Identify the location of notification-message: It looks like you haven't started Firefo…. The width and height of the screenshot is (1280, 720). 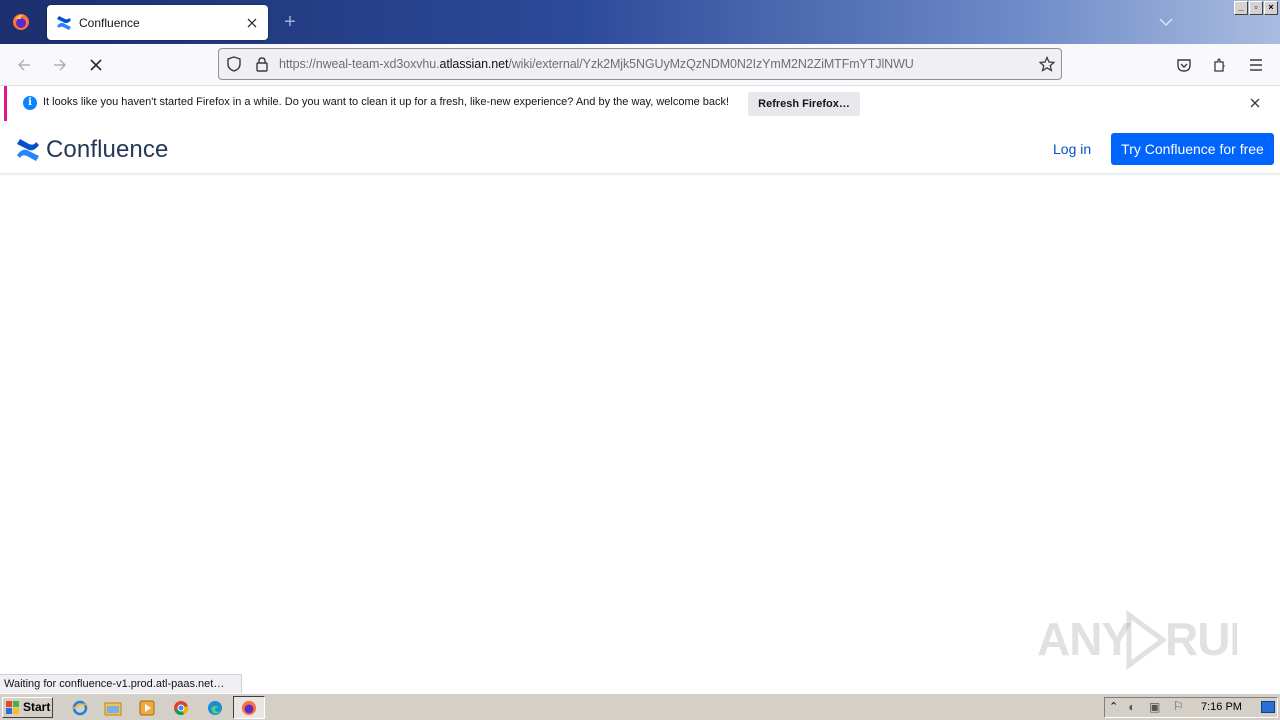
(386, 102).